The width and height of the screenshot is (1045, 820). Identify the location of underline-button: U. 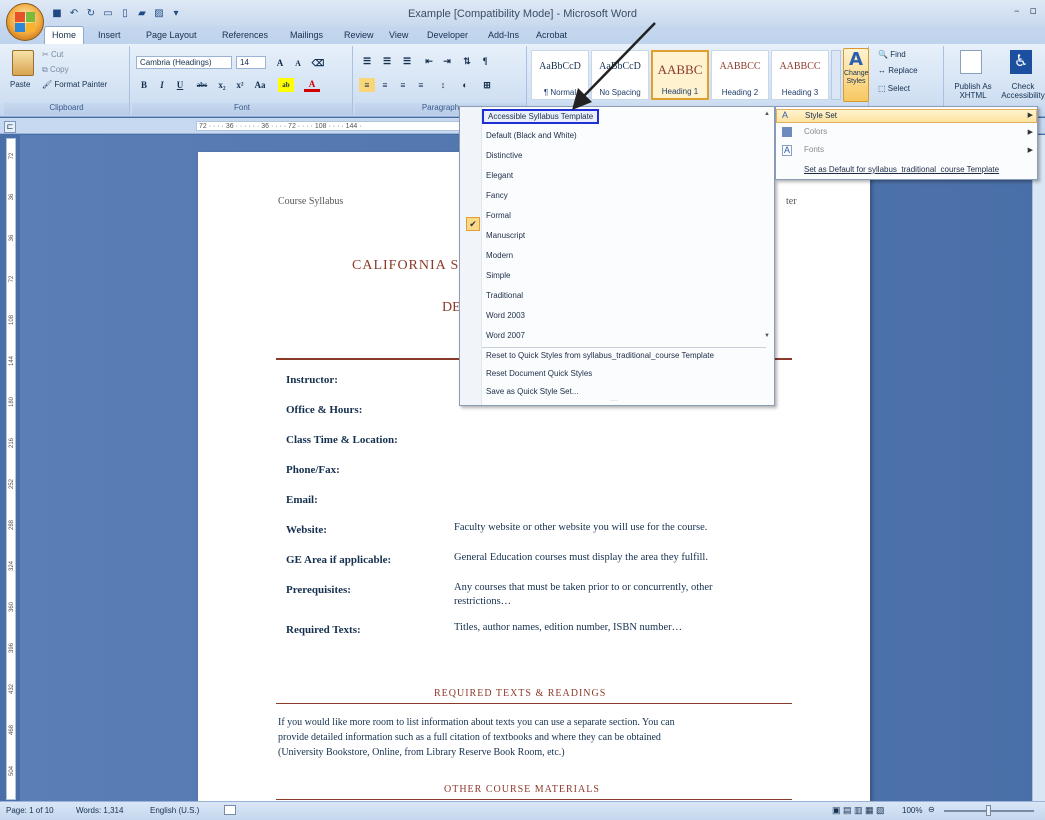
(180, 85).